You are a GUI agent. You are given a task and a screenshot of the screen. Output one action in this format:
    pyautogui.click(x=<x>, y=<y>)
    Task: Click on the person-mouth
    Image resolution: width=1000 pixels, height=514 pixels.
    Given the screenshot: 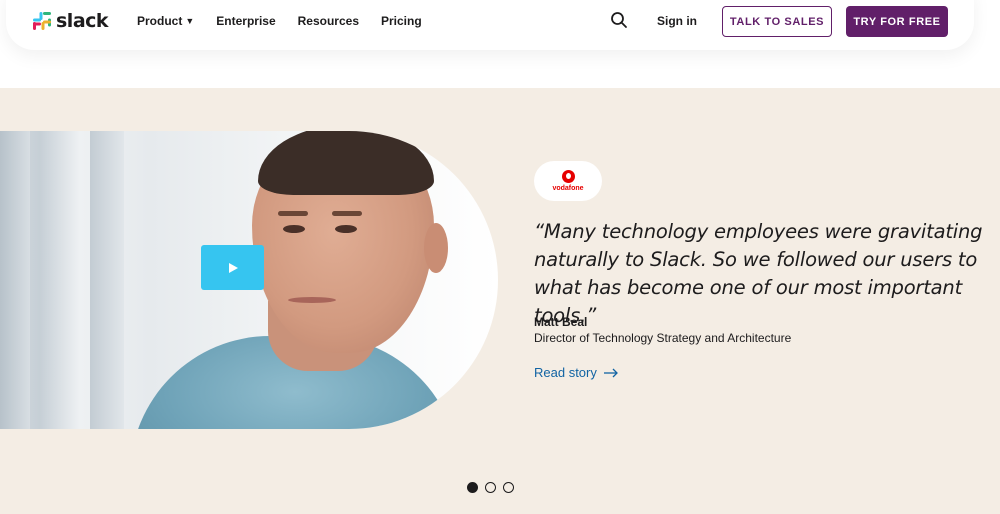 What is the action you would take?
    pyautogui.click(x=312, y=300)
    